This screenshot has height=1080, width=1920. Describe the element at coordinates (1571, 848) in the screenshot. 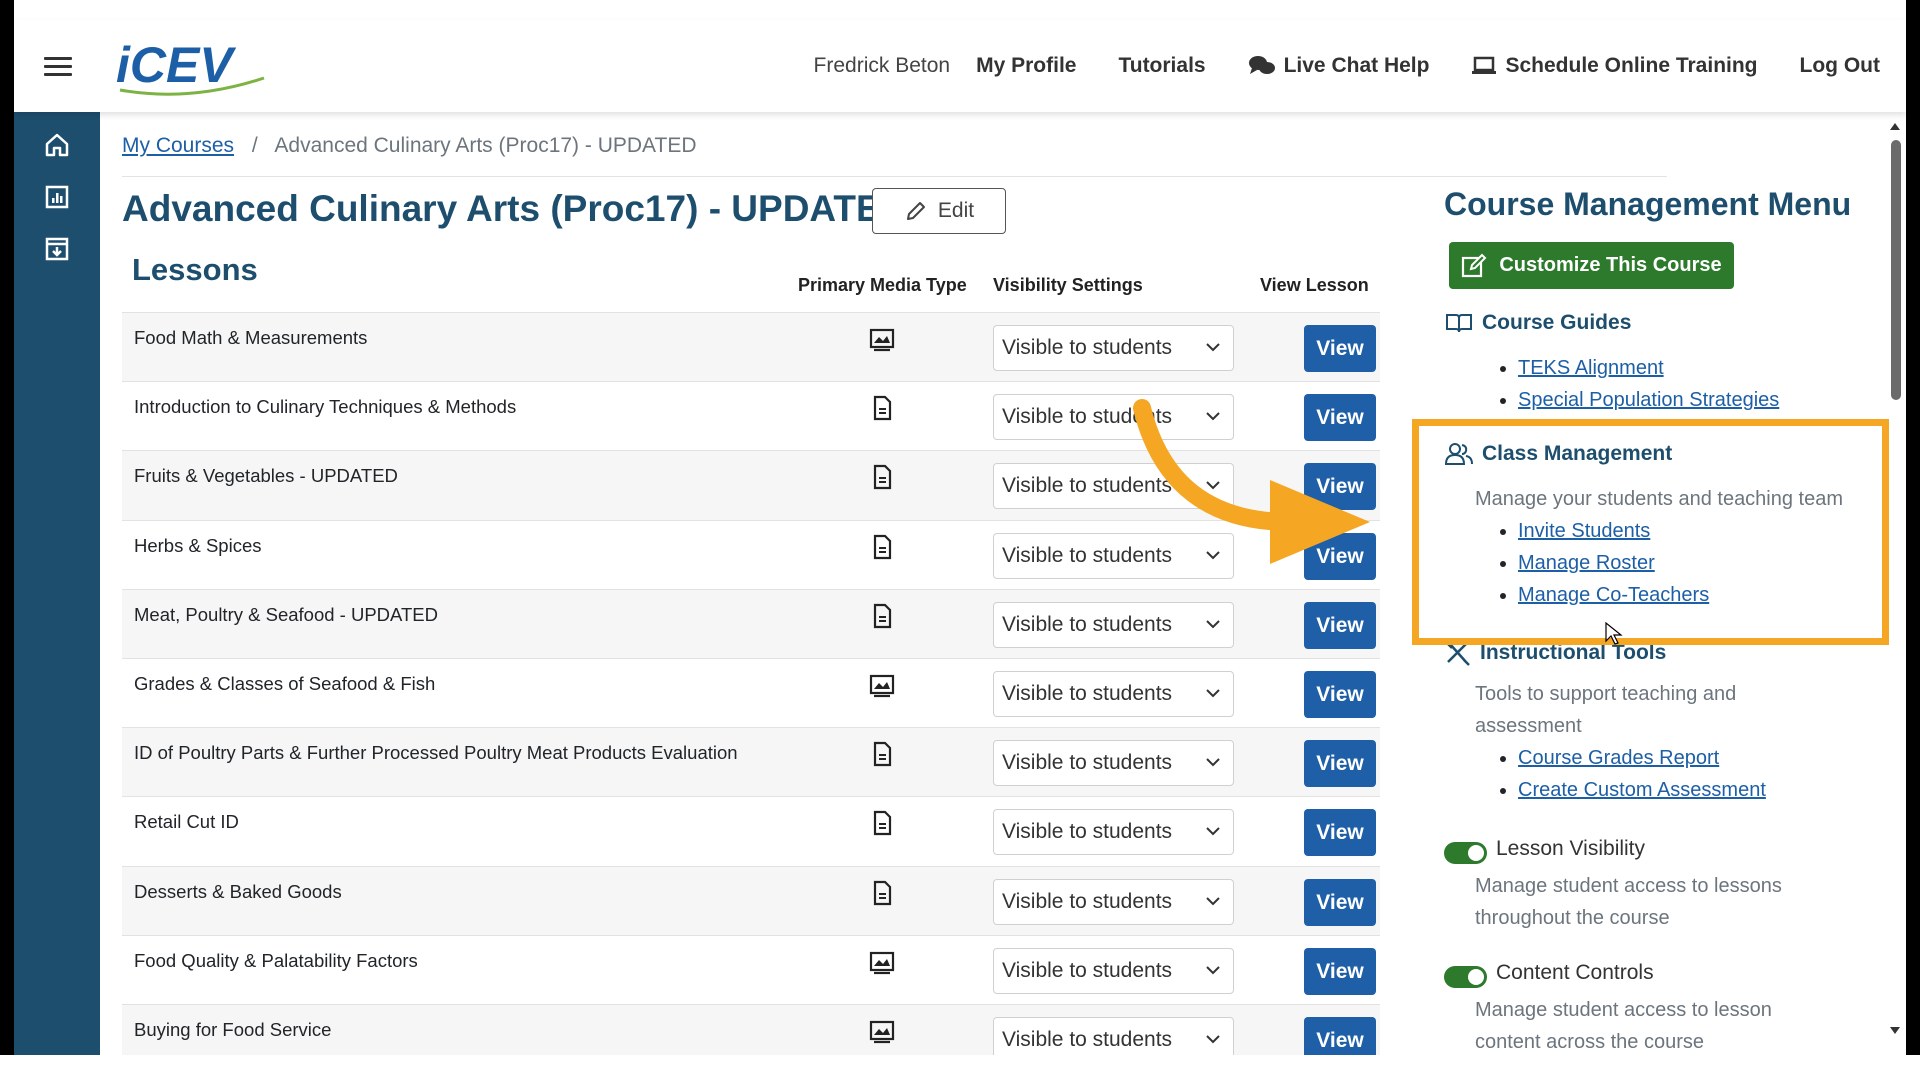

I see `lesson-visibility-label: Lesson Visibility` at that location.